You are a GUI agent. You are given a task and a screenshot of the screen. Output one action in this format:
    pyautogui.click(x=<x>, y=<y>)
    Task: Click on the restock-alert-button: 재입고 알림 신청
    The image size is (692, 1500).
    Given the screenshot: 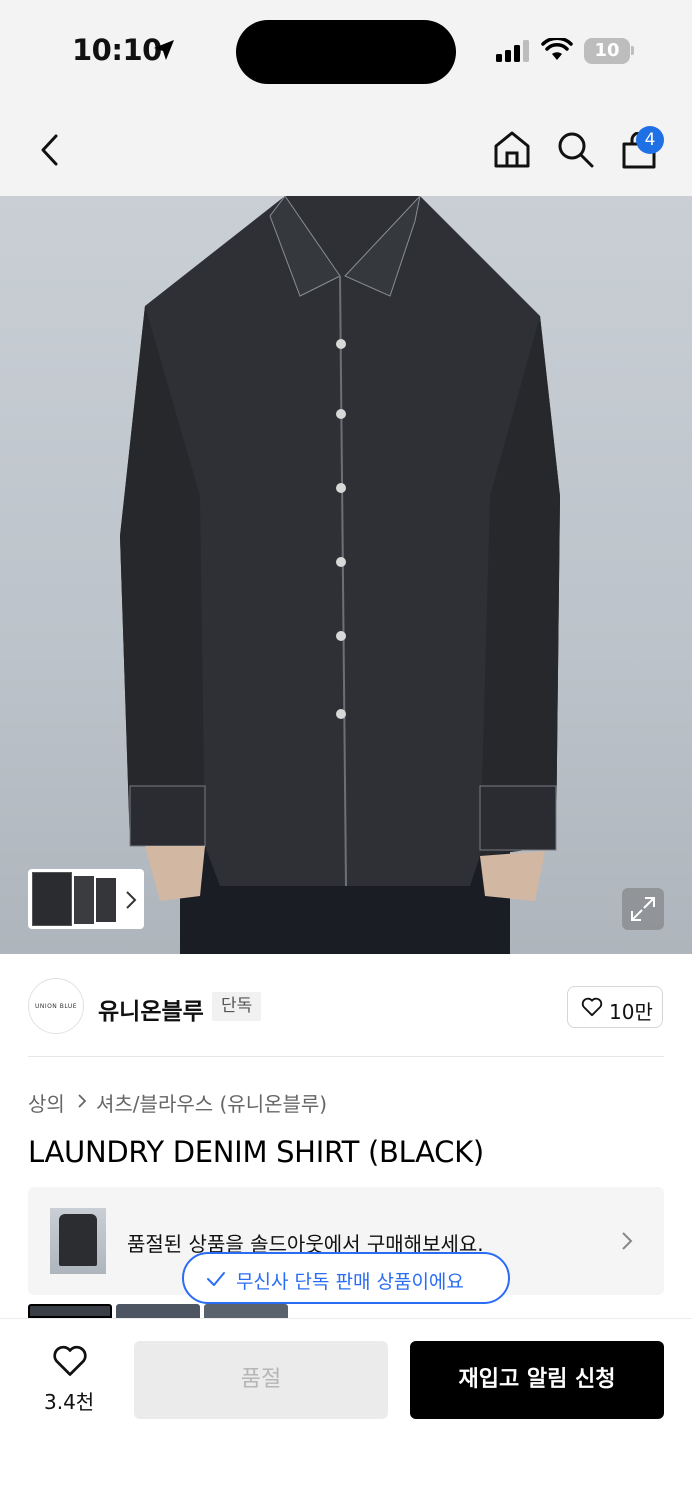 What is the action you would take?
    pyautogui.click(x=537, y=1380)
    